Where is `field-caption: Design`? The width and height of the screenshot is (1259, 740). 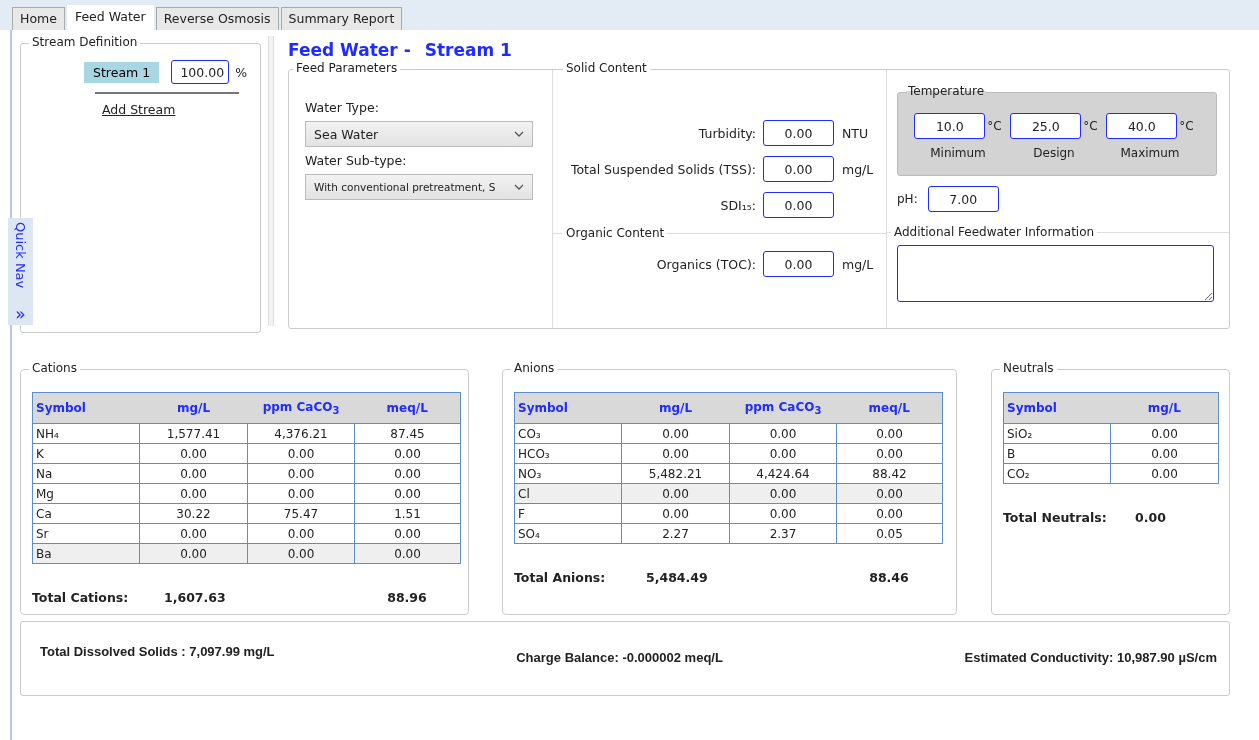
field-caption: Design is located at coordinates (1054, 153).